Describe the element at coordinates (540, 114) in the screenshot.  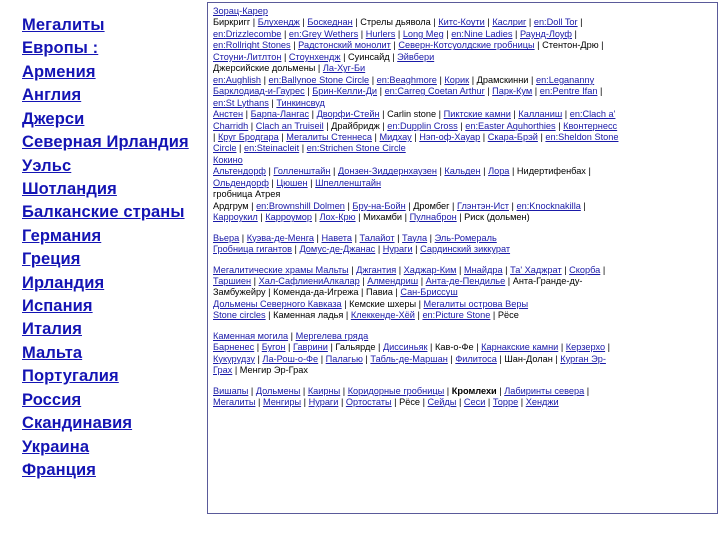
I see `megalith-link: Калланиш` at that location.